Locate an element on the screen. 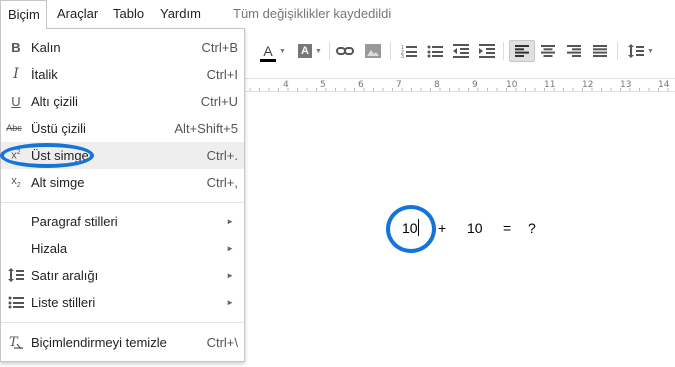 The image size is (675, 367). ruler-number: 7 is located at coordinates (399, 85).